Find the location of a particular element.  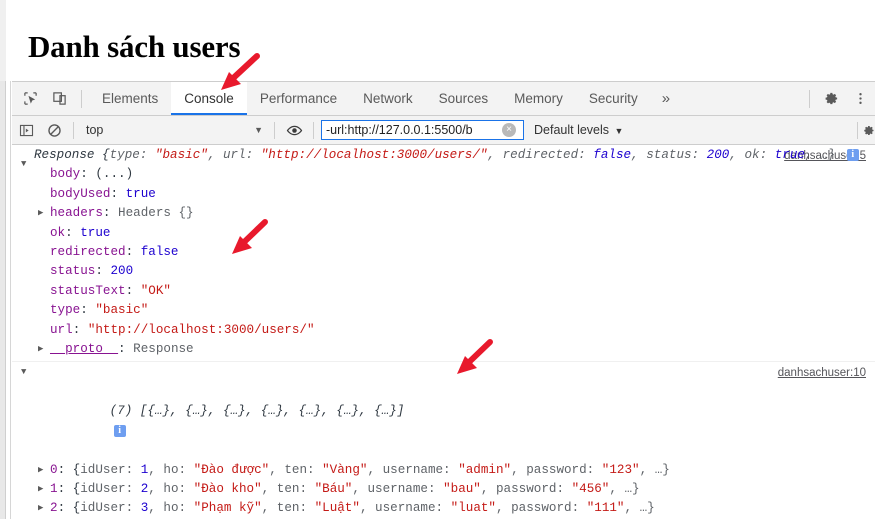

tab-network: Network is located at coordinates (388, 98).